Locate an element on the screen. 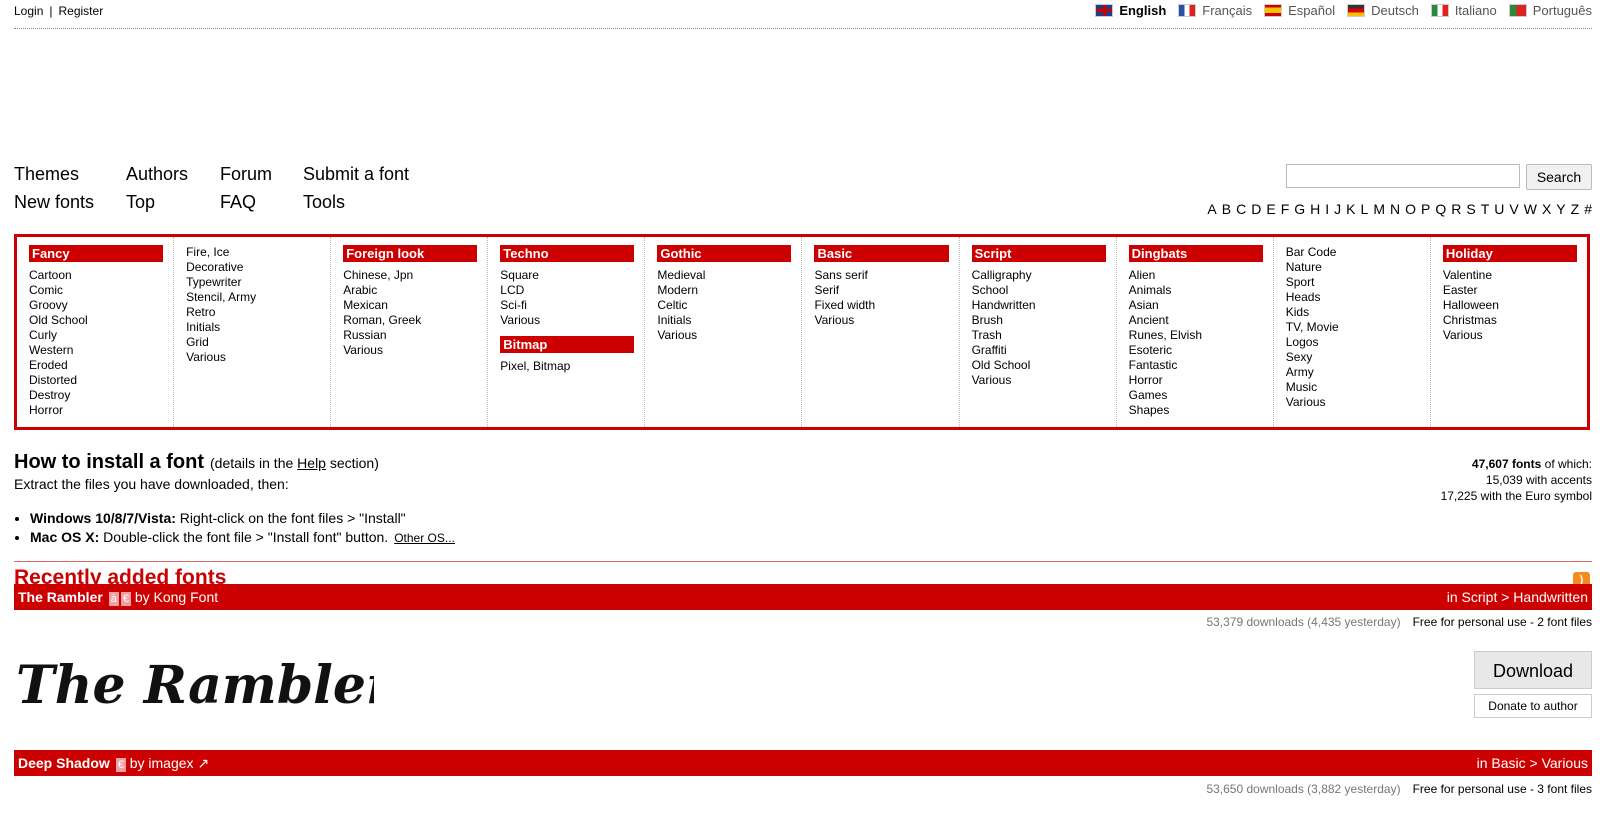 The image size is (1600, 815). category-header-fancy: Fancy is located at coordinates (96, 253).